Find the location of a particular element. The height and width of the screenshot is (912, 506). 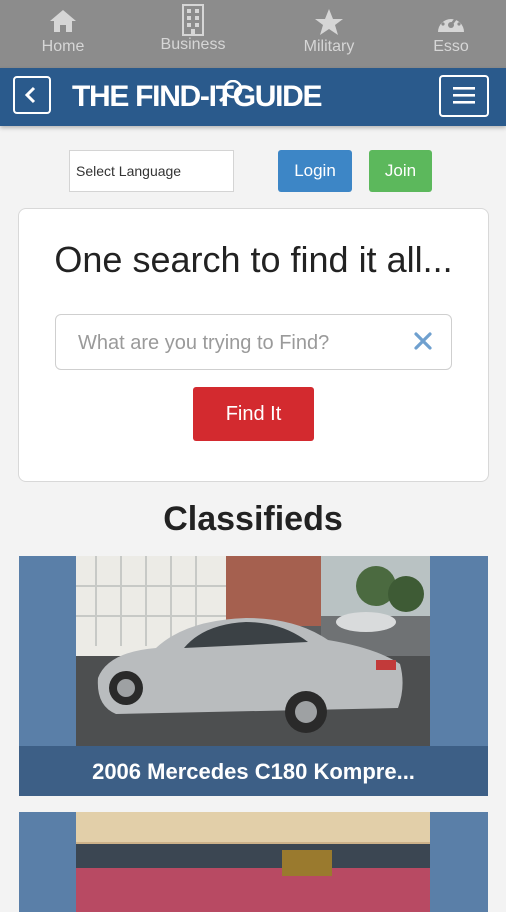

tab-bar: Home Business Military Esso is located at coordinates (253, 34).